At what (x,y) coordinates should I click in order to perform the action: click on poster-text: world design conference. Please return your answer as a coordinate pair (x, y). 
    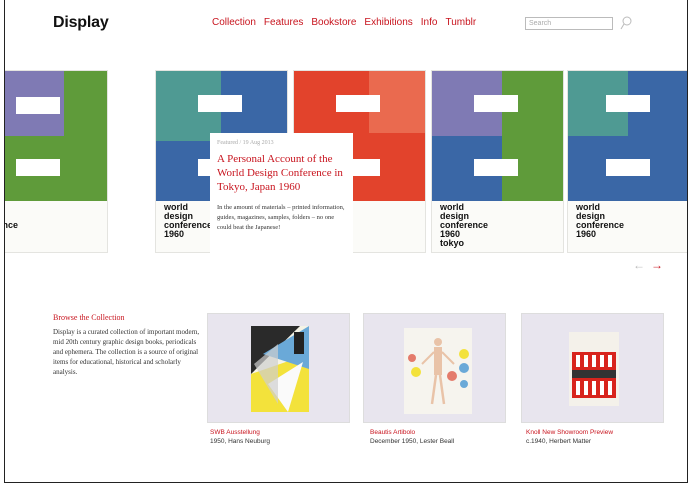
    Looking at the image, I should click on (11, 225).